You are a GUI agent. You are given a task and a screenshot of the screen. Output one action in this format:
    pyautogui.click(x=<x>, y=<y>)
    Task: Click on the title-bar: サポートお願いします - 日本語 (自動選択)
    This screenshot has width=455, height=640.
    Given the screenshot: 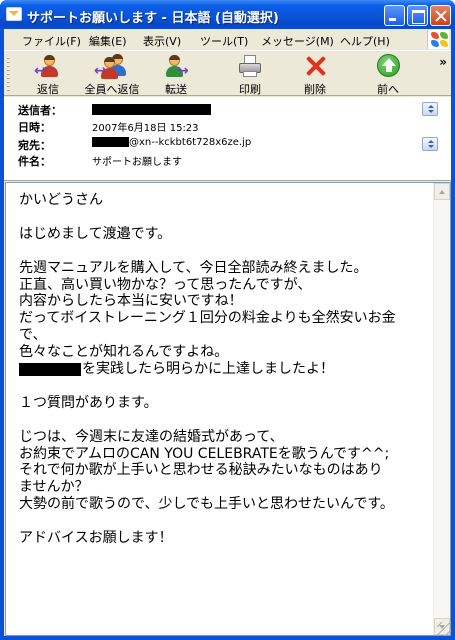 What is the action you would take?
    pyautogui.click(x=227, y=14)
    